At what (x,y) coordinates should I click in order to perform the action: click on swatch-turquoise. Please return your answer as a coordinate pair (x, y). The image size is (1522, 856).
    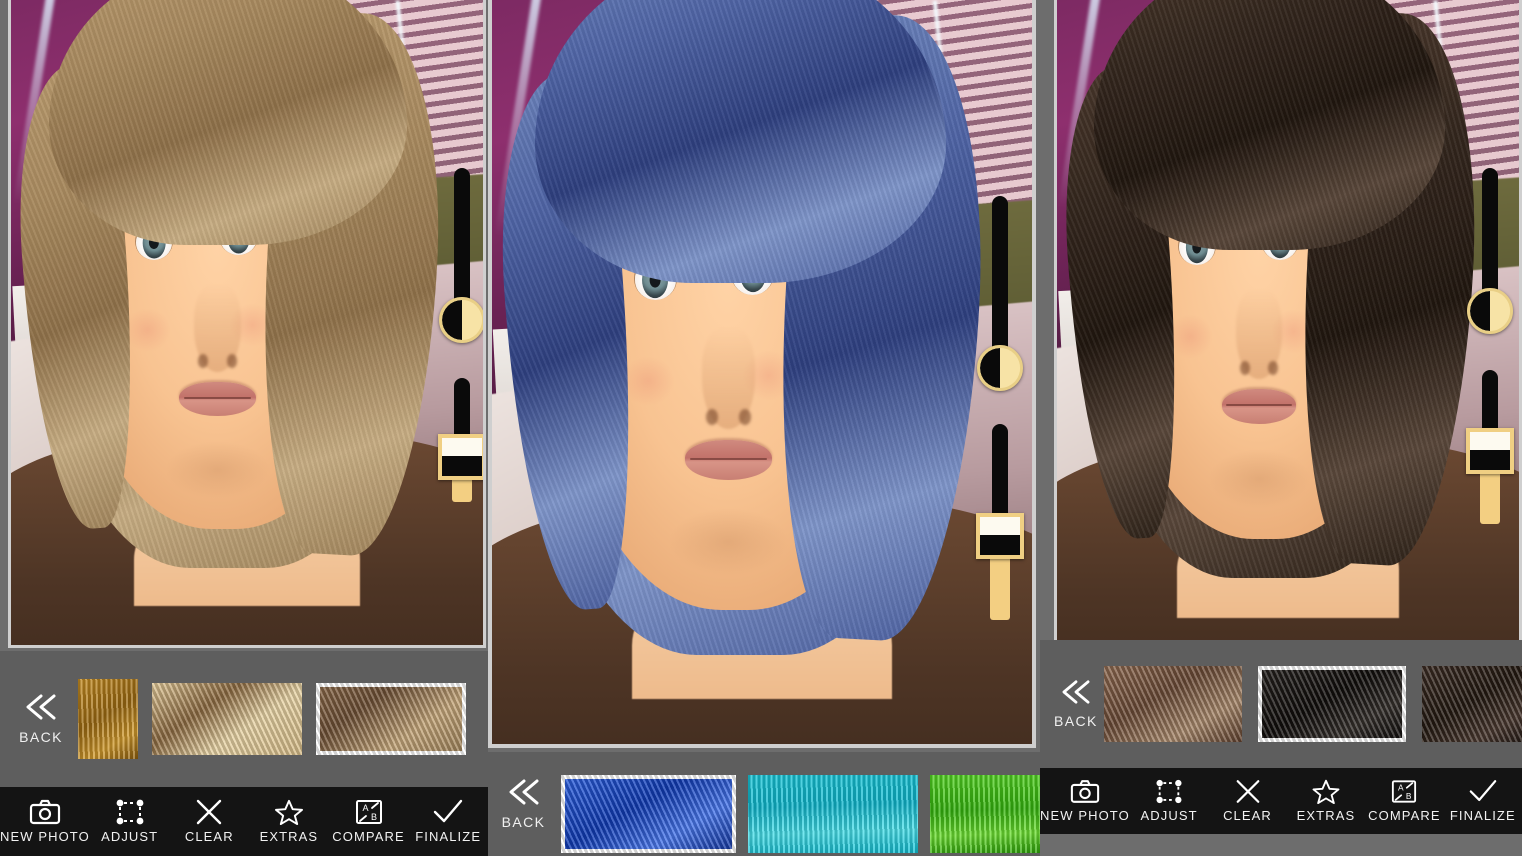
    Looking at the image, I should click on (833, 814).